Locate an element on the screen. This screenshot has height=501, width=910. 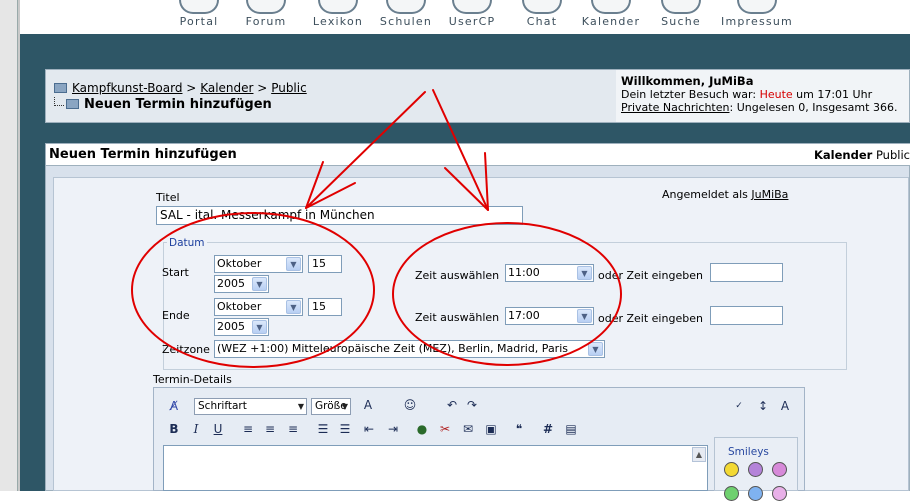
end-year-select: 2005 ▼ is located at coordinates (241, 327).